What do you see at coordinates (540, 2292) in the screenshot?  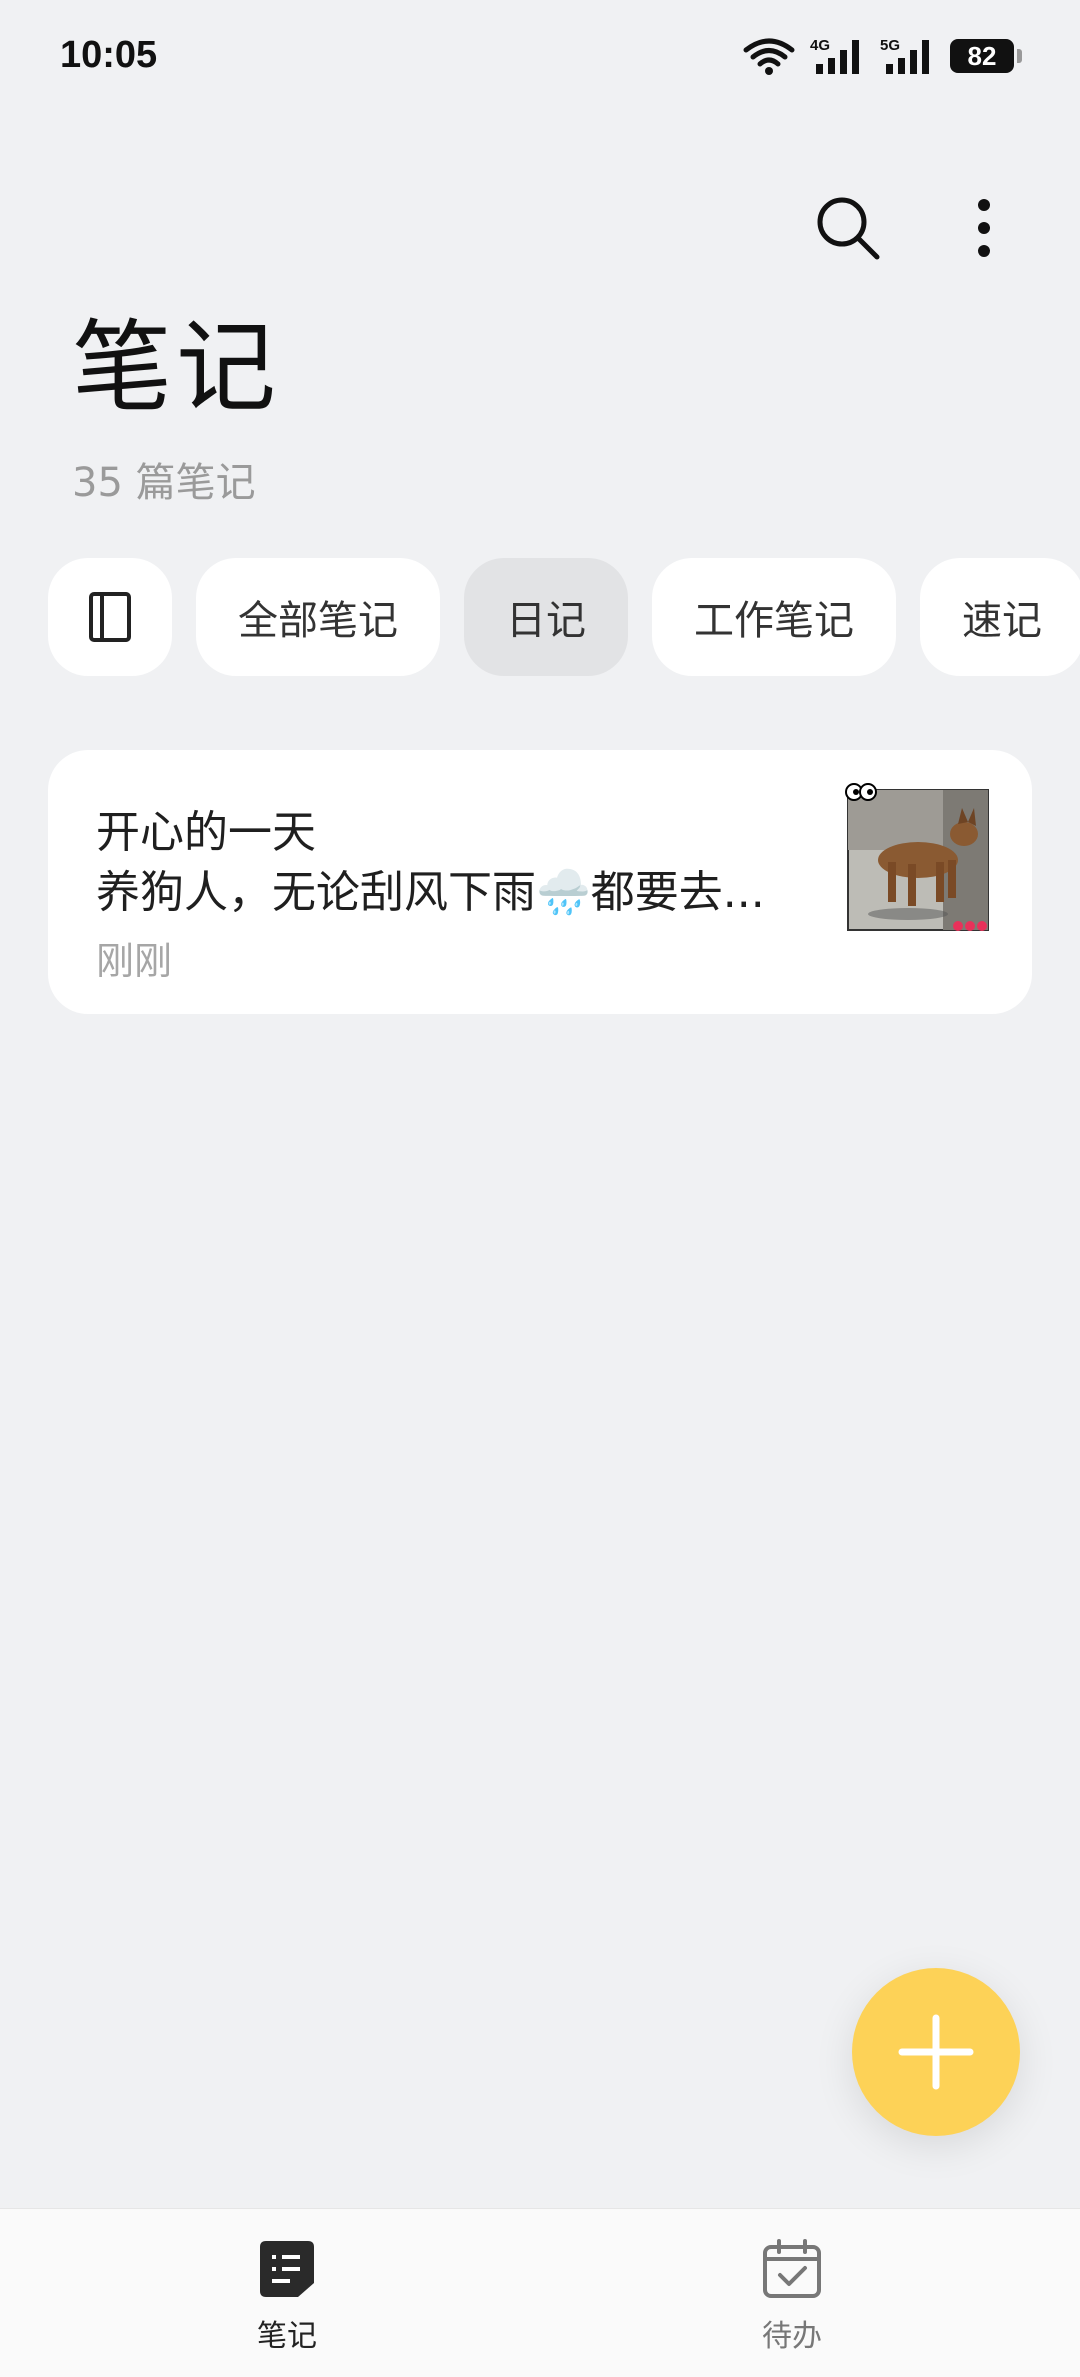 I see `bottom-nav: 笔记 待办` at bounding box center [540, 2292].